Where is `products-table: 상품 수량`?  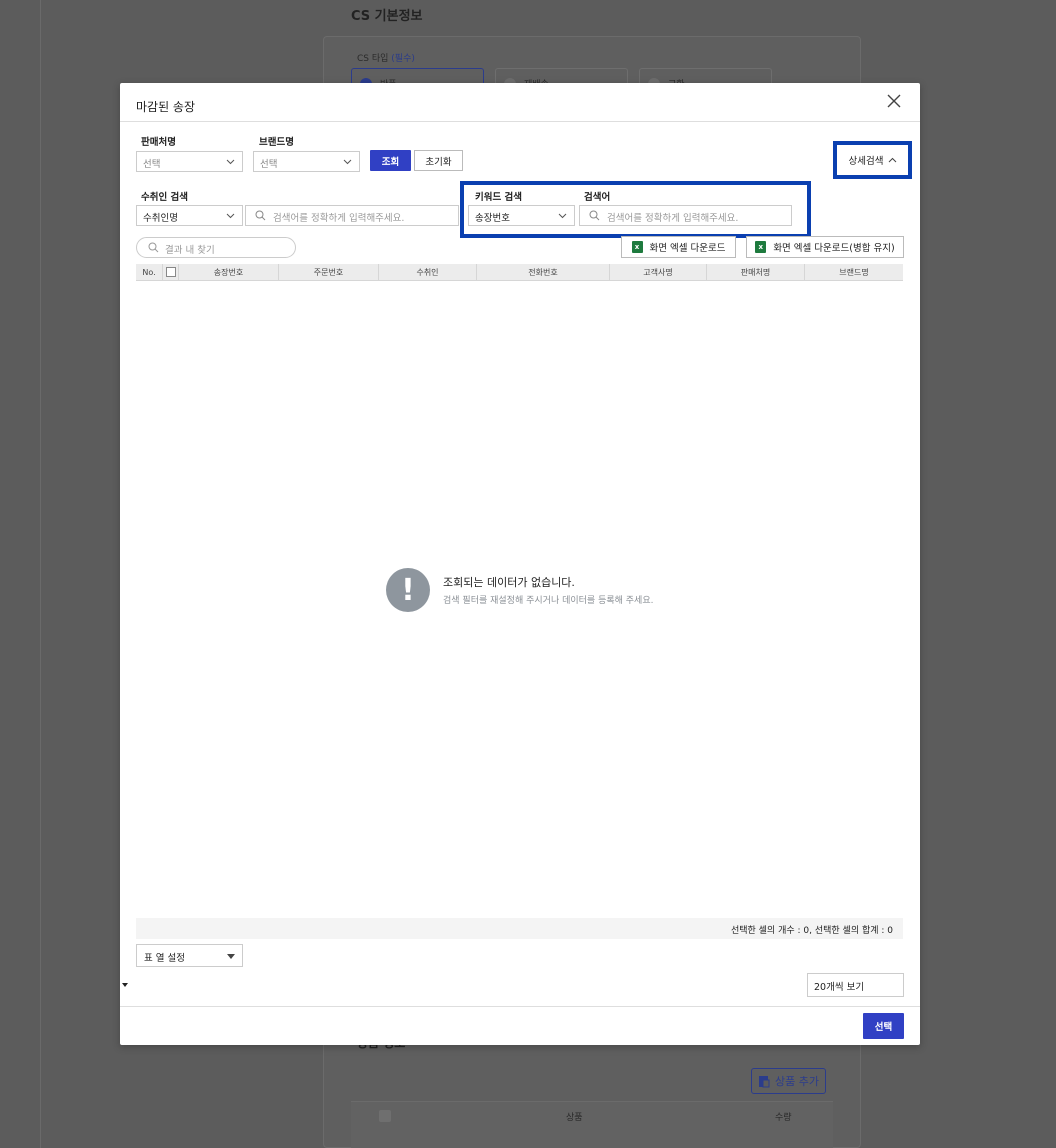 products-table: 상품 수량 is located at coordinates (592, 1124).